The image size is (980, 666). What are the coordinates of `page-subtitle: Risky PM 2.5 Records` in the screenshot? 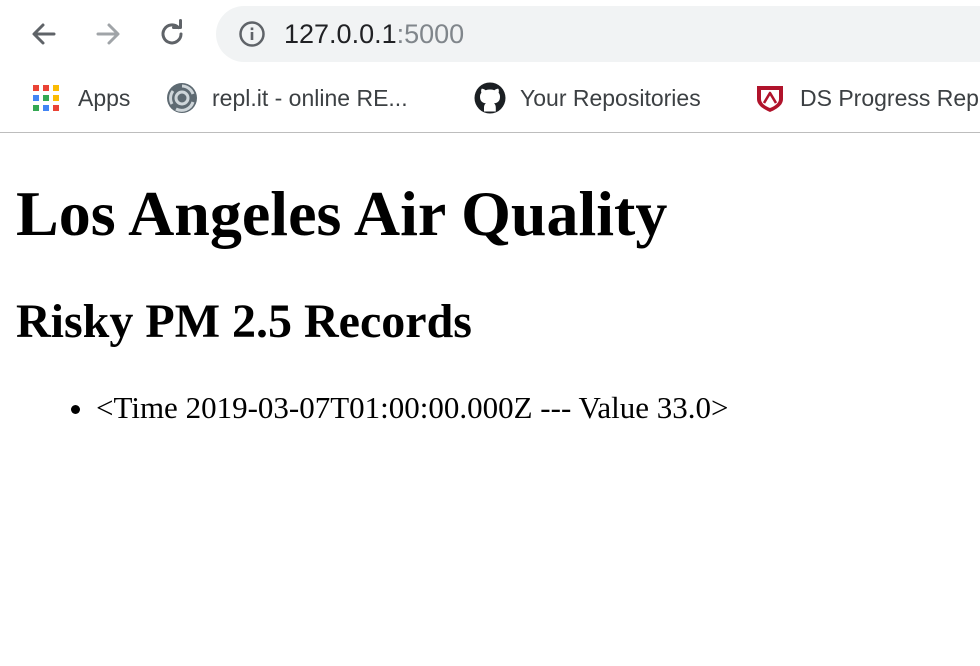 It's located at (244, 321).